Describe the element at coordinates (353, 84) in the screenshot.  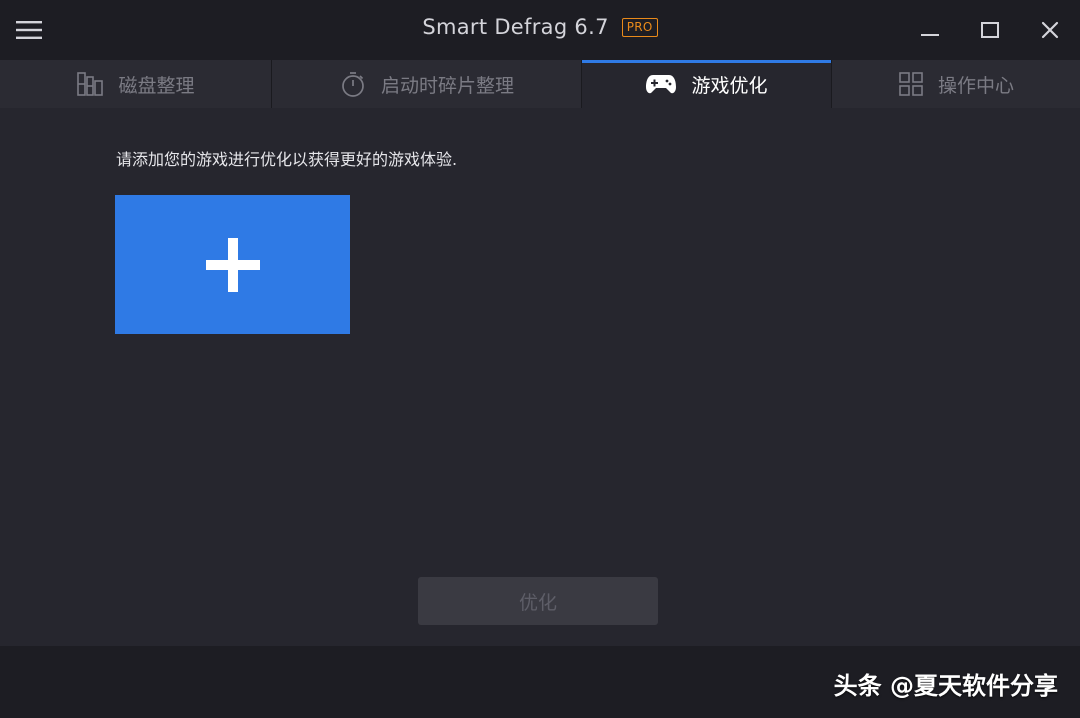
I see `stopwatch-icon` at that location.